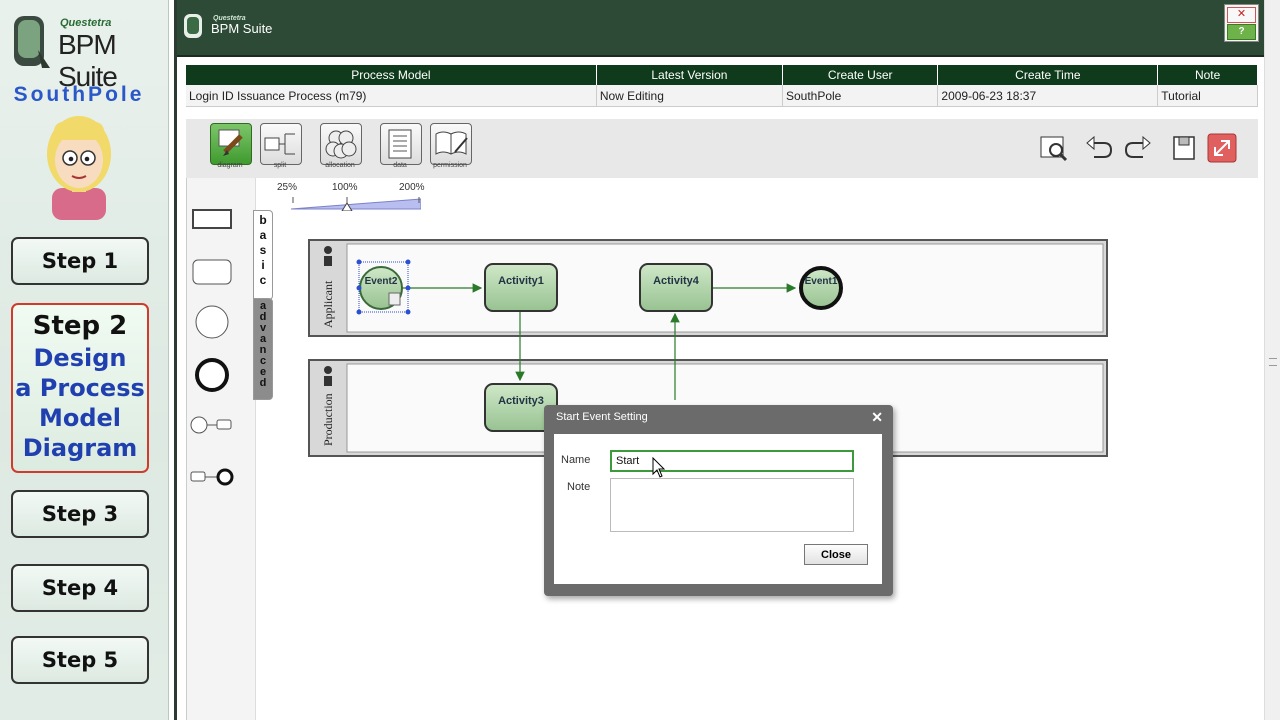 The width and height of the screenshot is (1280, 720). What do you see at coordinates (521, 287) in the screenshot?
I see `activity1-node: Activity1` at bounding box center [521, 287].